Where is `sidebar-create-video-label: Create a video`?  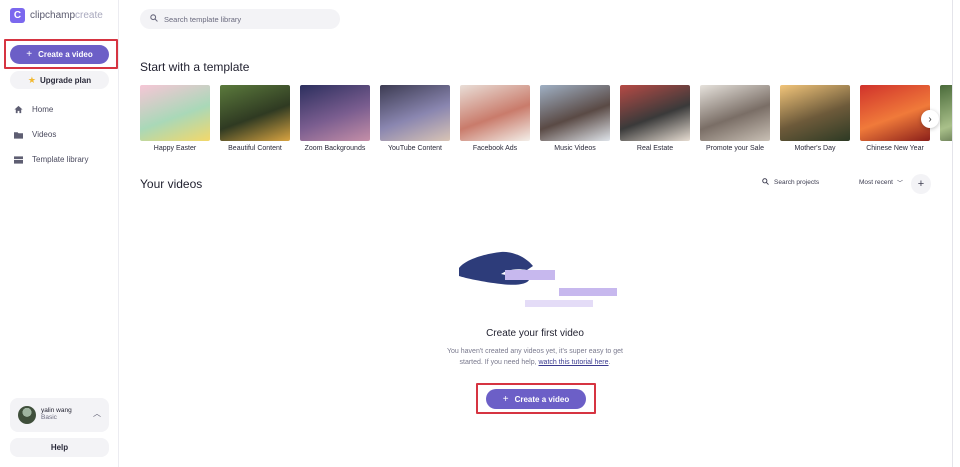
sidebar-create-video-label: Create a video is located at coordinates (65, 54).